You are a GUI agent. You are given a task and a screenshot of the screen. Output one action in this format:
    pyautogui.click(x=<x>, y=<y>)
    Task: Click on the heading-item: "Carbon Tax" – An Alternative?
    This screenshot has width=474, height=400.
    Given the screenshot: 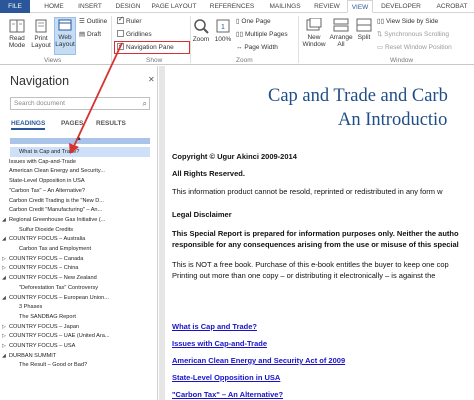 What is the action you would take?
    pyautogui.click(x=75, y=191)
    